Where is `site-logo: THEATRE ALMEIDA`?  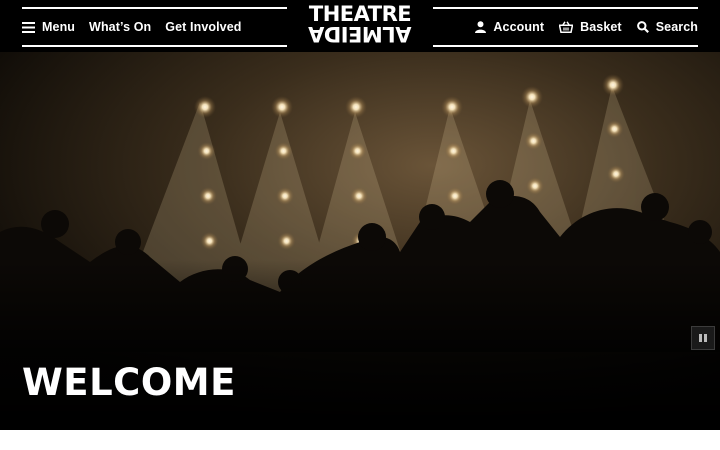
site-logo: THEATRE ALMEIDA is located at coordinates (360, 26).